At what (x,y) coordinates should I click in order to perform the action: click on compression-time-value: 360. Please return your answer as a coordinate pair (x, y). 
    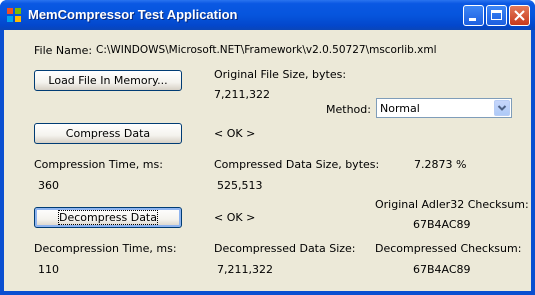
    Looking at the image, I should click on (48, 185).